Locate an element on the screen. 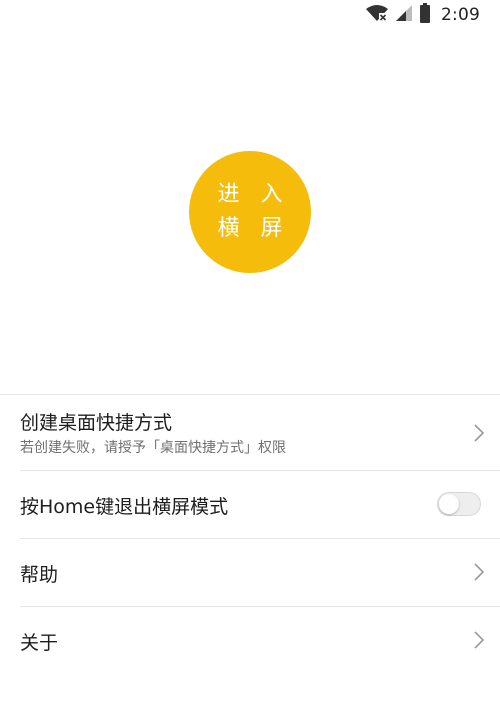 The height and width of the screenshot is (711, 500). create-shortcut-subtitle: 若创建失败，请授予「桌面快捷方式」权限 is located at coordinates (153, 448).